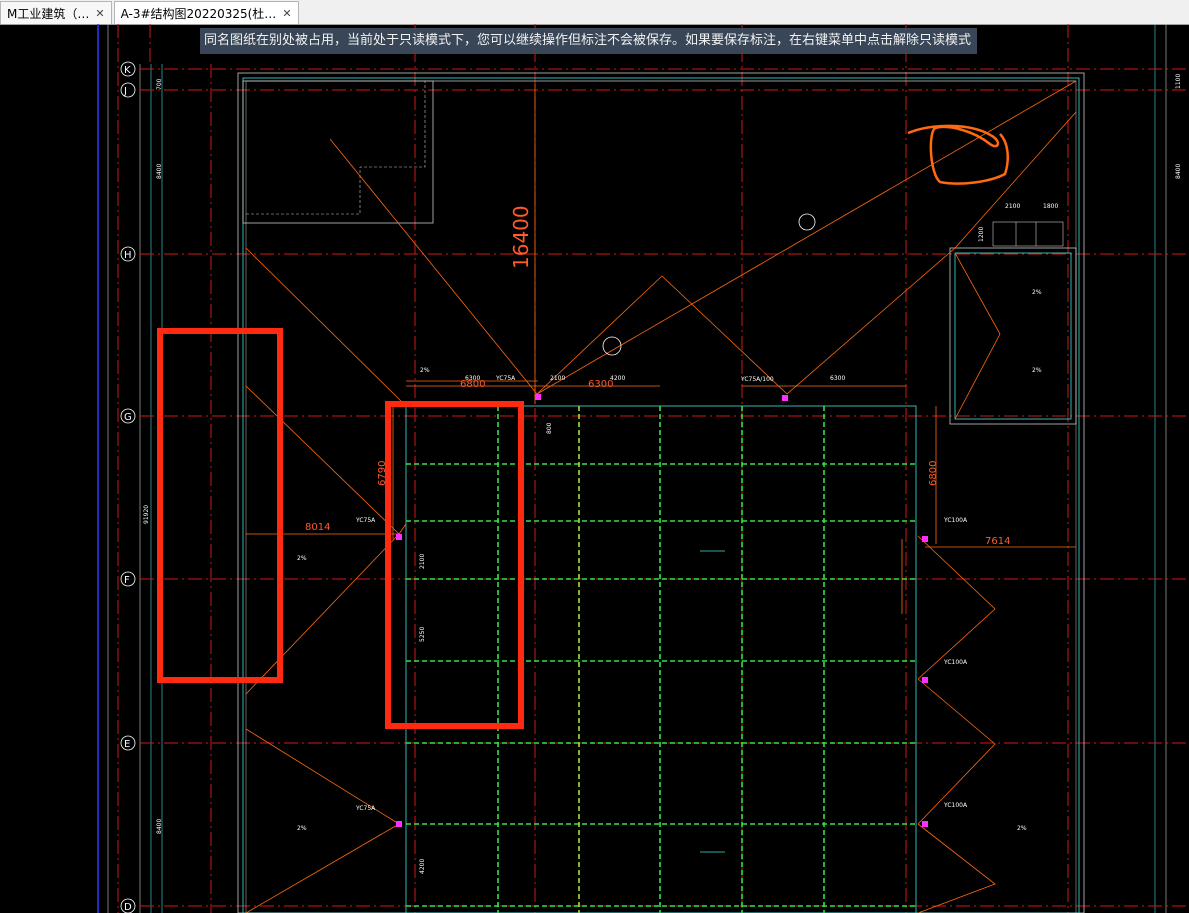  Describe the element at coordinates (757, 379) in the screenshot. I see `drain-label: YC75A/100` at that location.